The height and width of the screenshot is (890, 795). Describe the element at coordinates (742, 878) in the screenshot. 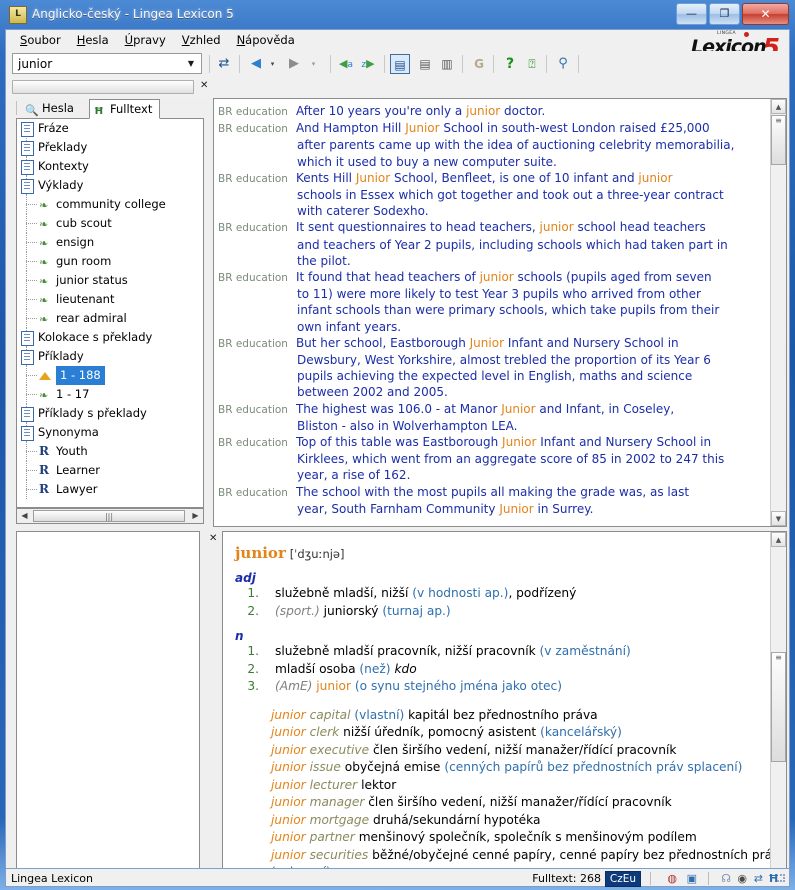

I see `eye-icon: ◉` at that location.